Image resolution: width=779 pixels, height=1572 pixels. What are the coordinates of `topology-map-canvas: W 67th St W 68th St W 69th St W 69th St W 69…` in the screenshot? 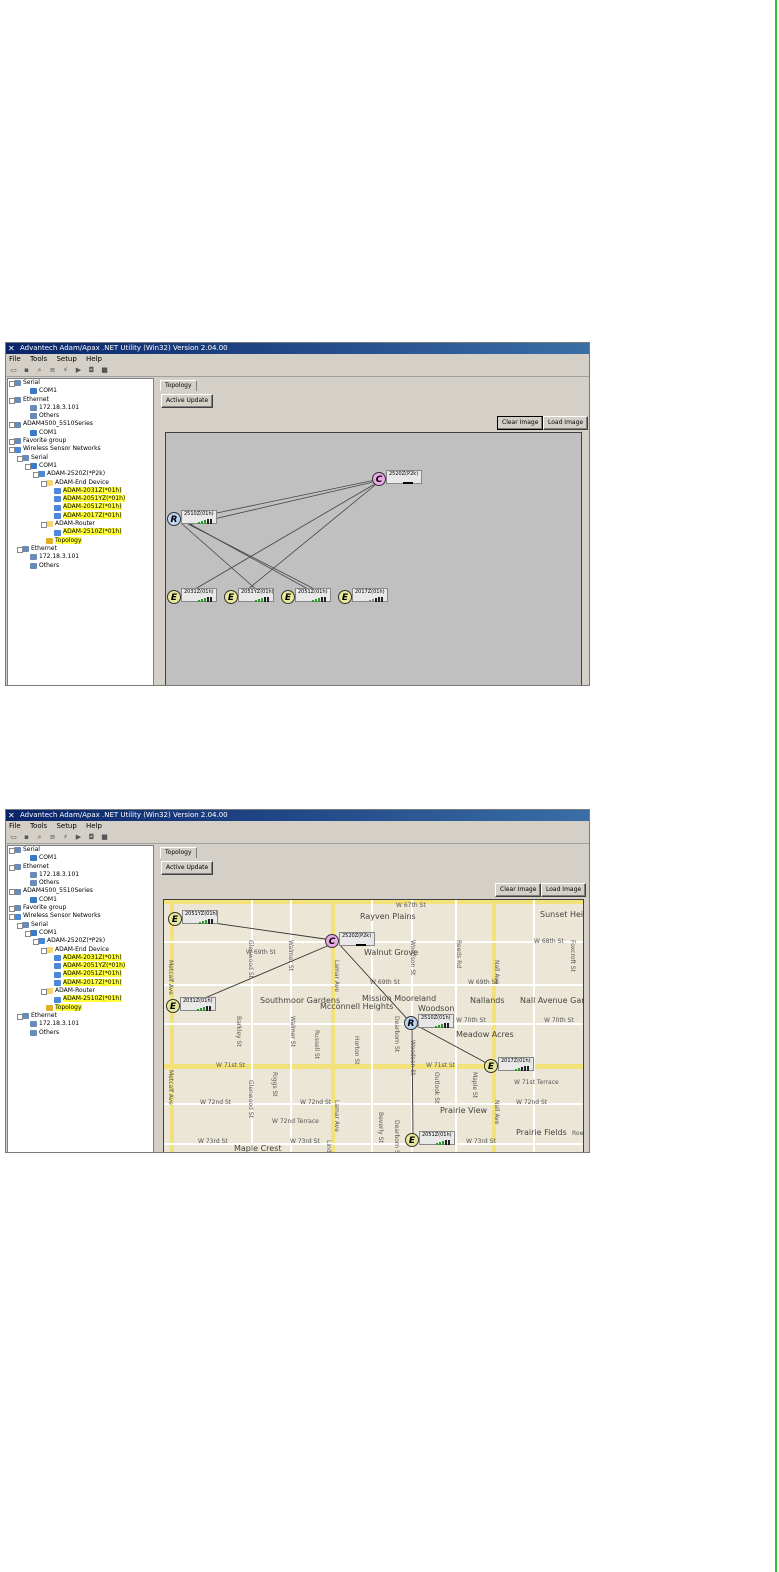 It's located at (373, 1025).